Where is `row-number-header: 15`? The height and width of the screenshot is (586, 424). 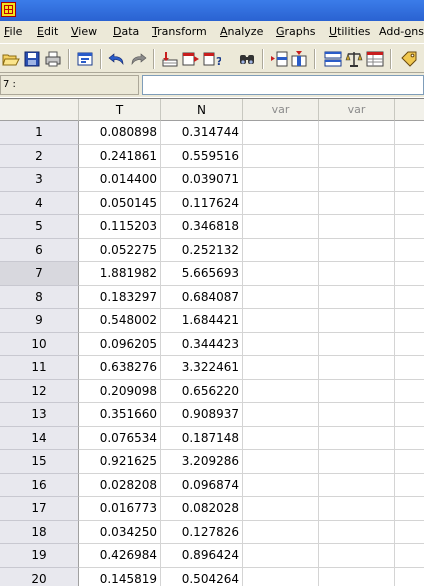 row-number-header: 15 is located at coordinates (39, 462).